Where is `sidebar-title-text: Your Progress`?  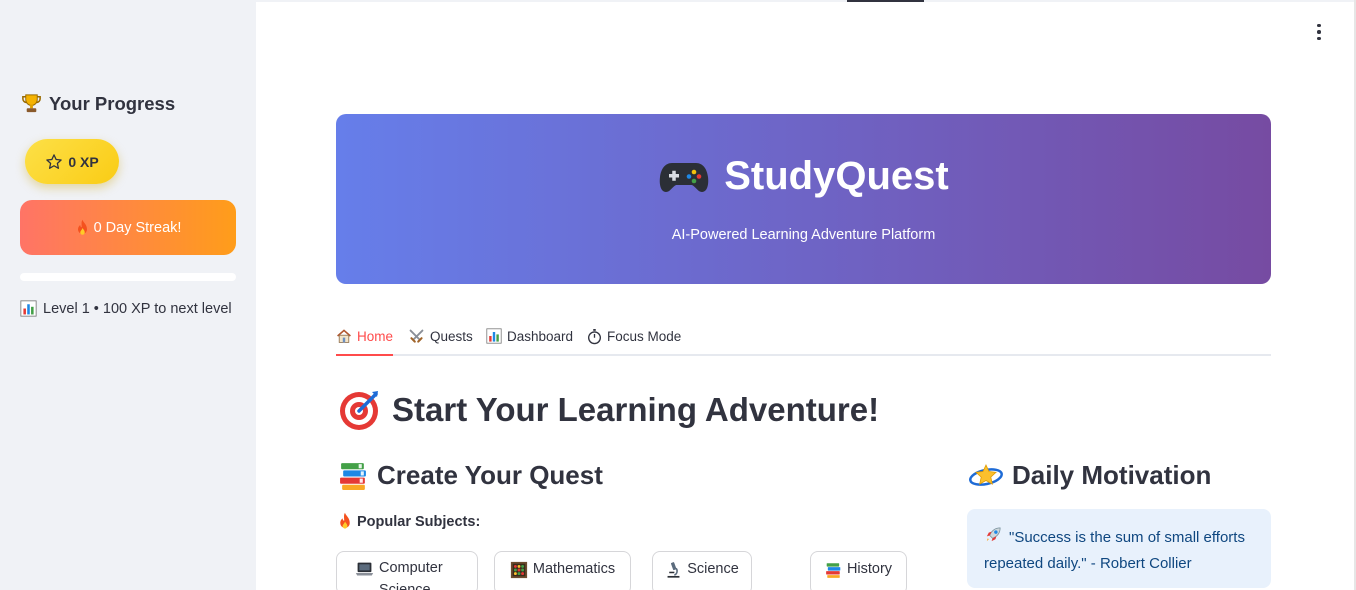 sidebar-title-text: Your Progress is located at coordinates (112, 103).